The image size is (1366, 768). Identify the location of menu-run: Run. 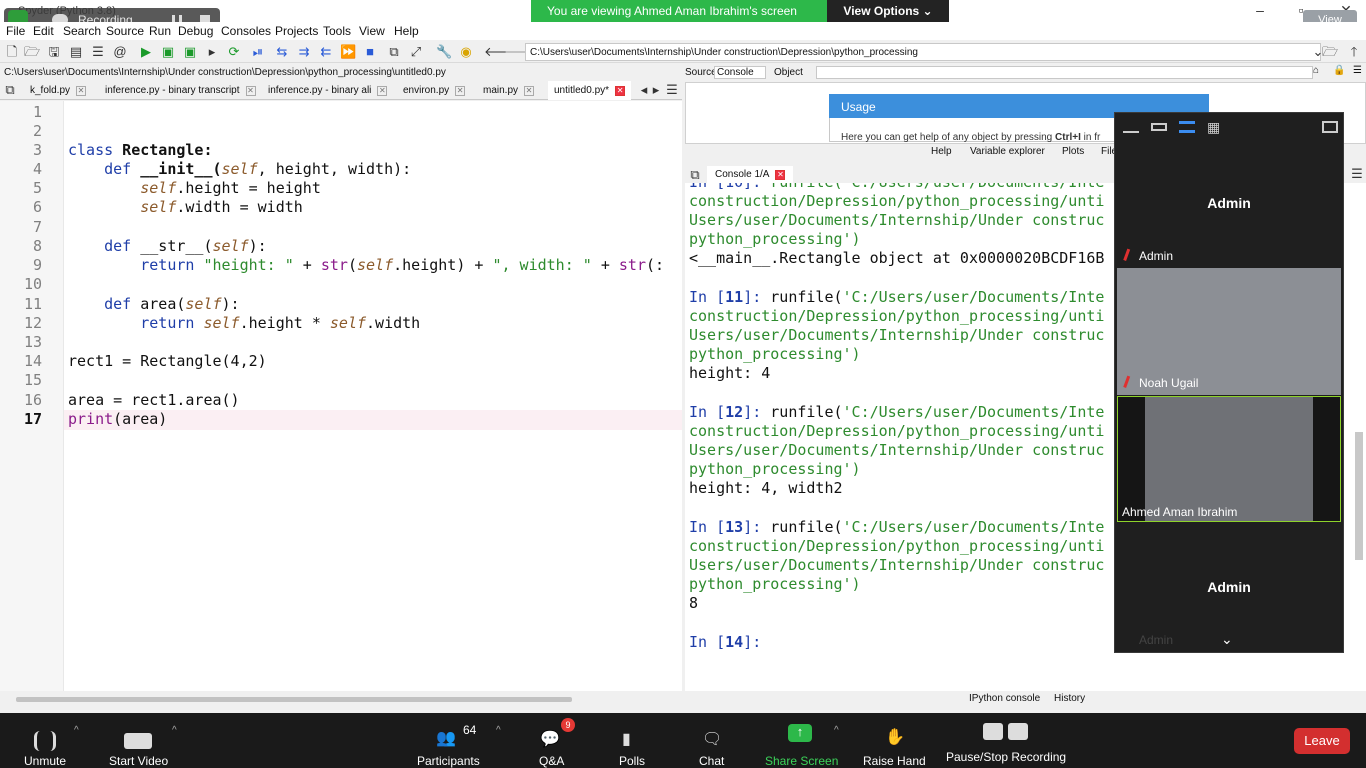
(160, 31).